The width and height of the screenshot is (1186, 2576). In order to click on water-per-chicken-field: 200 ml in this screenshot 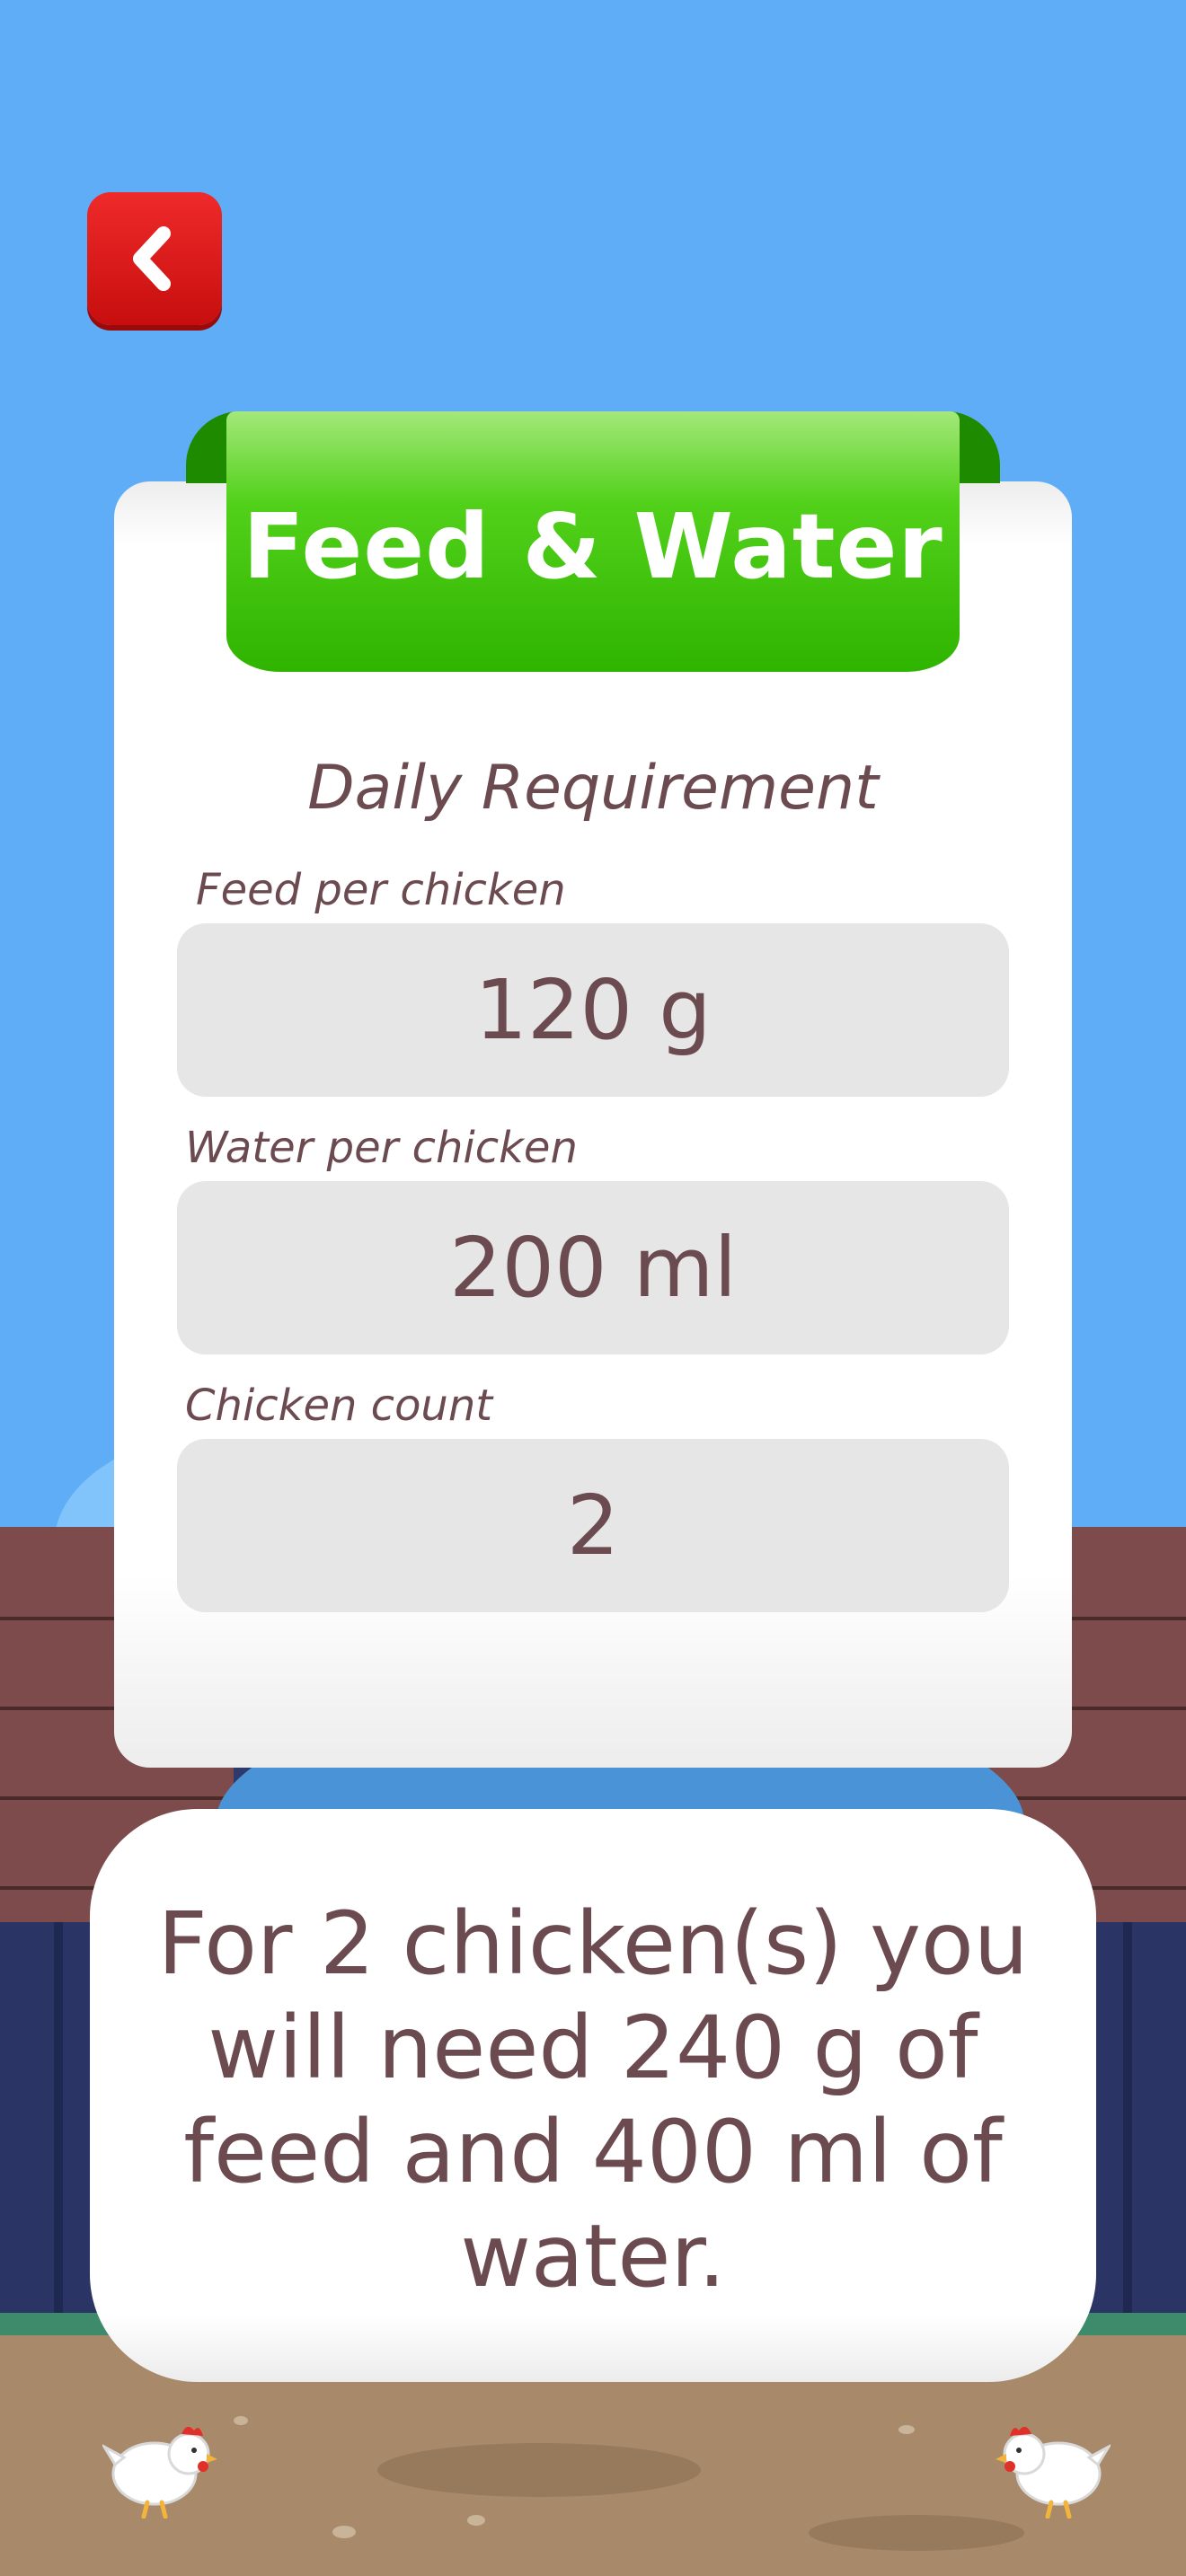, I will do `click(593, 1267)`.